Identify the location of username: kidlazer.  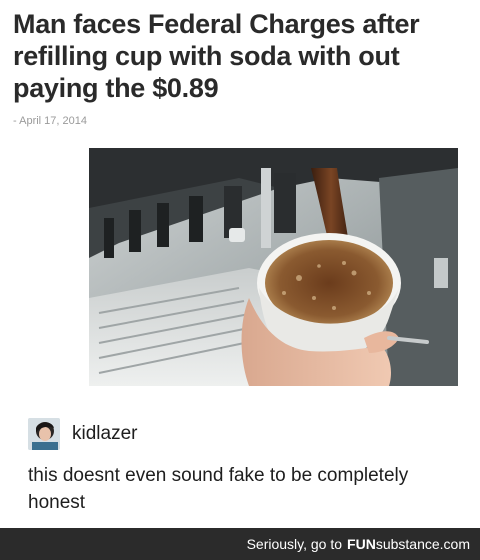
(104, 434).